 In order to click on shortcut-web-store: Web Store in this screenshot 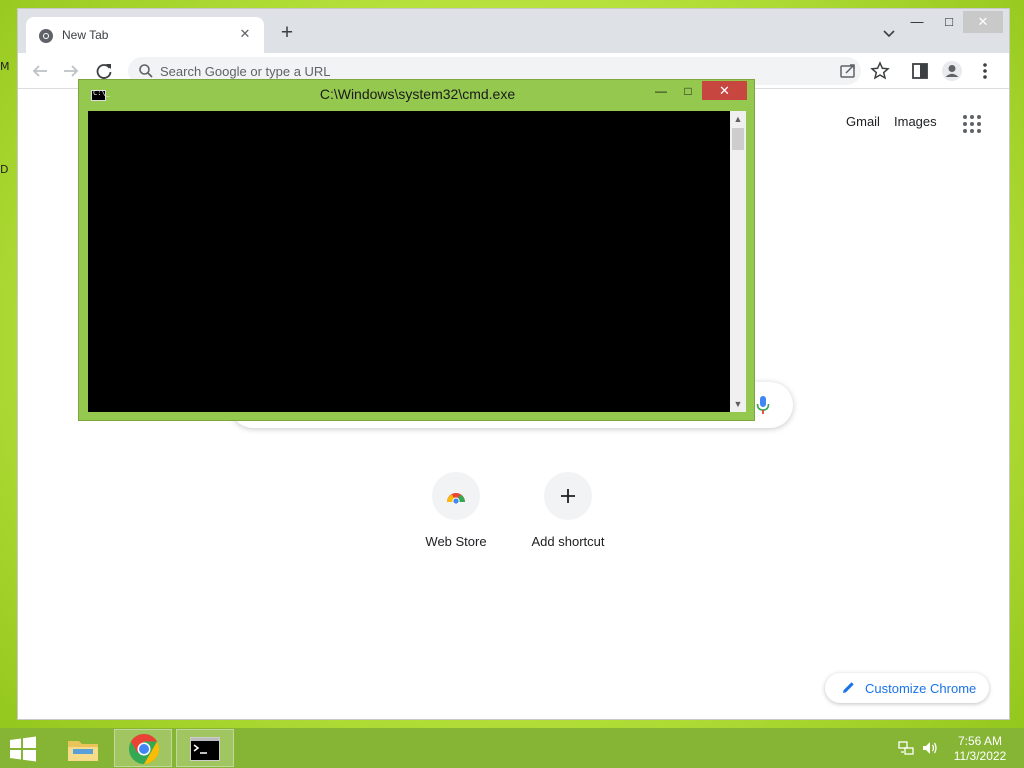, I will do `click(456, 510)`.